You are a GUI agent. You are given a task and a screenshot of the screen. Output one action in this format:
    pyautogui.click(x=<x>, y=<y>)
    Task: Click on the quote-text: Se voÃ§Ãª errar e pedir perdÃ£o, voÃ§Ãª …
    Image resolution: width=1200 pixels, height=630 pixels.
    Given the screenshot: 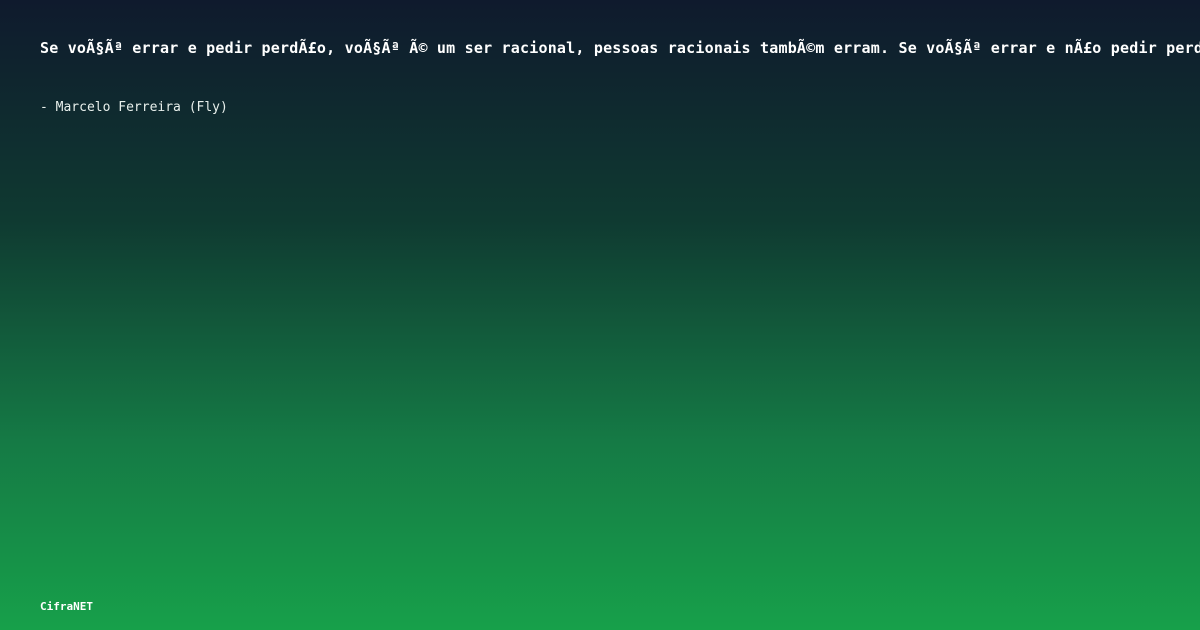 What is the action you would take?
    pyautogui.click(x=620, y=48)
    